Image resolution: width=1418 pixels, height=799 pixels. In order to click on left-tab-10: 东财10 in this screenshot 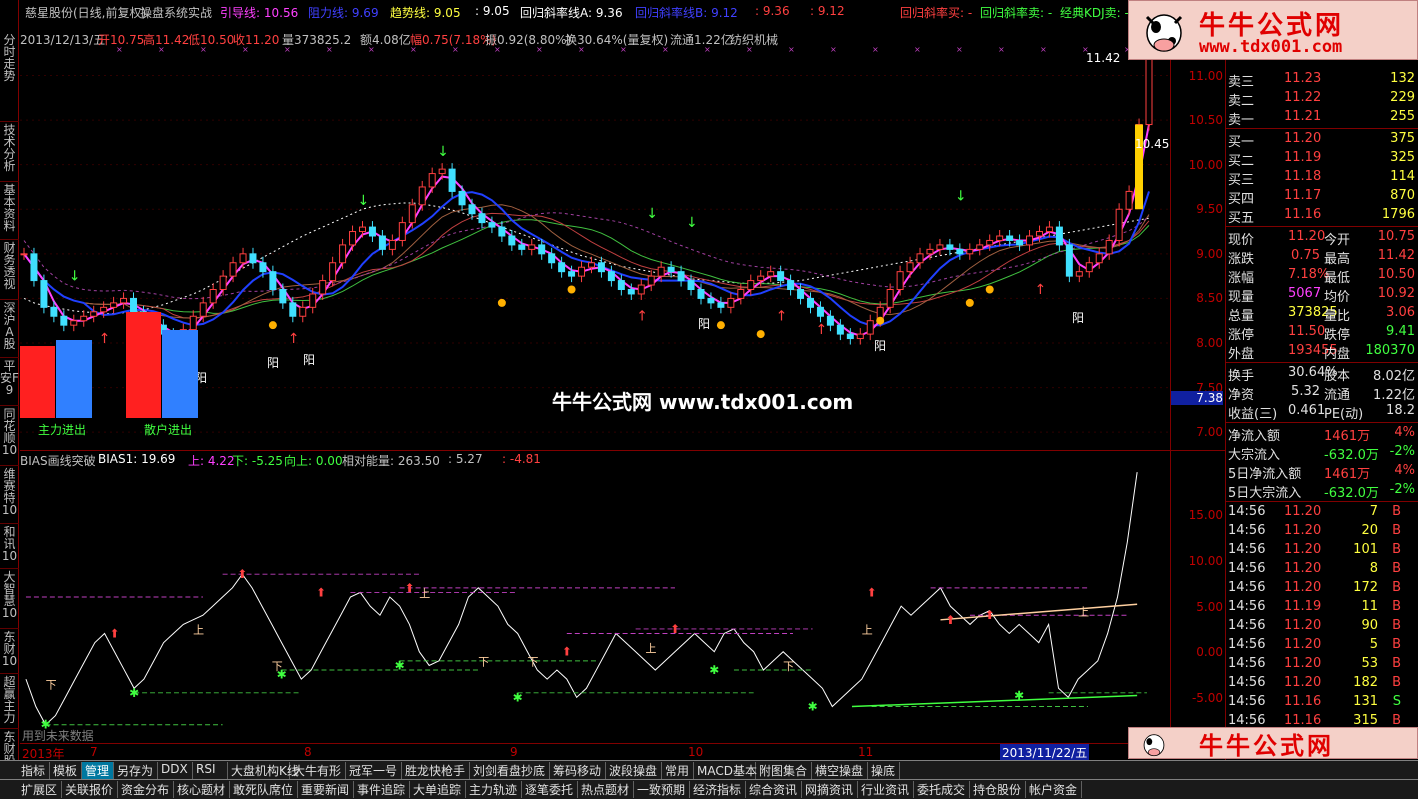, I will do `click(9, 651)`.